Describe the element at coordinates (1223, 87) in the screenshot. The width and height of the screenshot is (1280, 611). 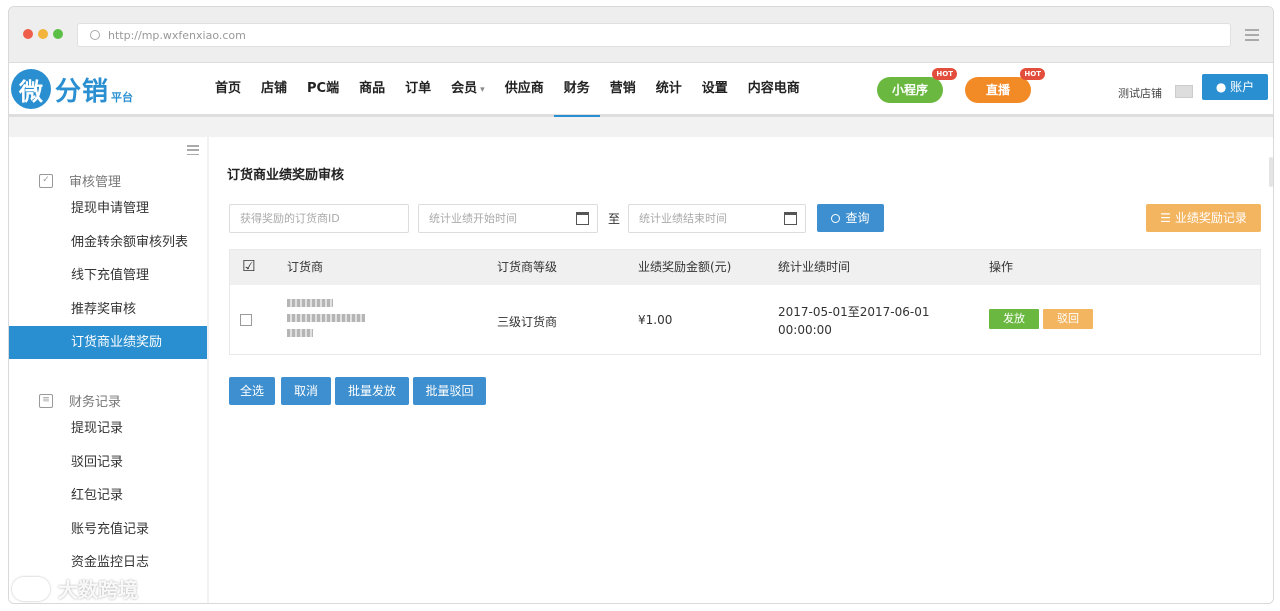
I see `user-icon: ●` at that location.